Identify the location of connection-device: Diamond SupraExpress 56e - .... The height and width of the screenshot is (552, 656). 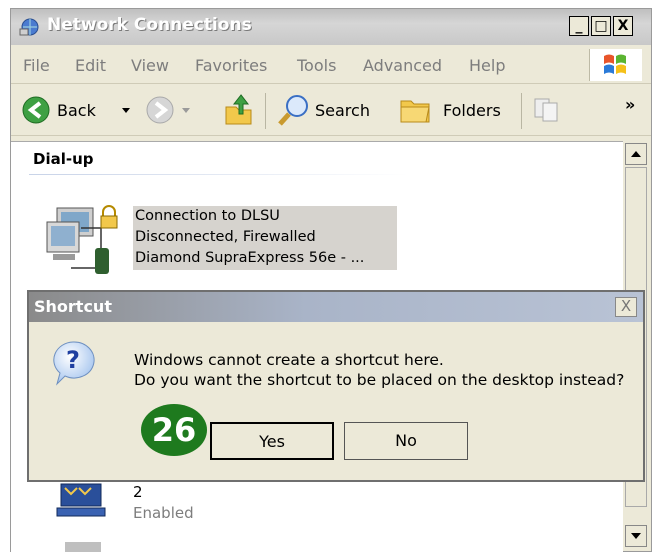
(250, 258).